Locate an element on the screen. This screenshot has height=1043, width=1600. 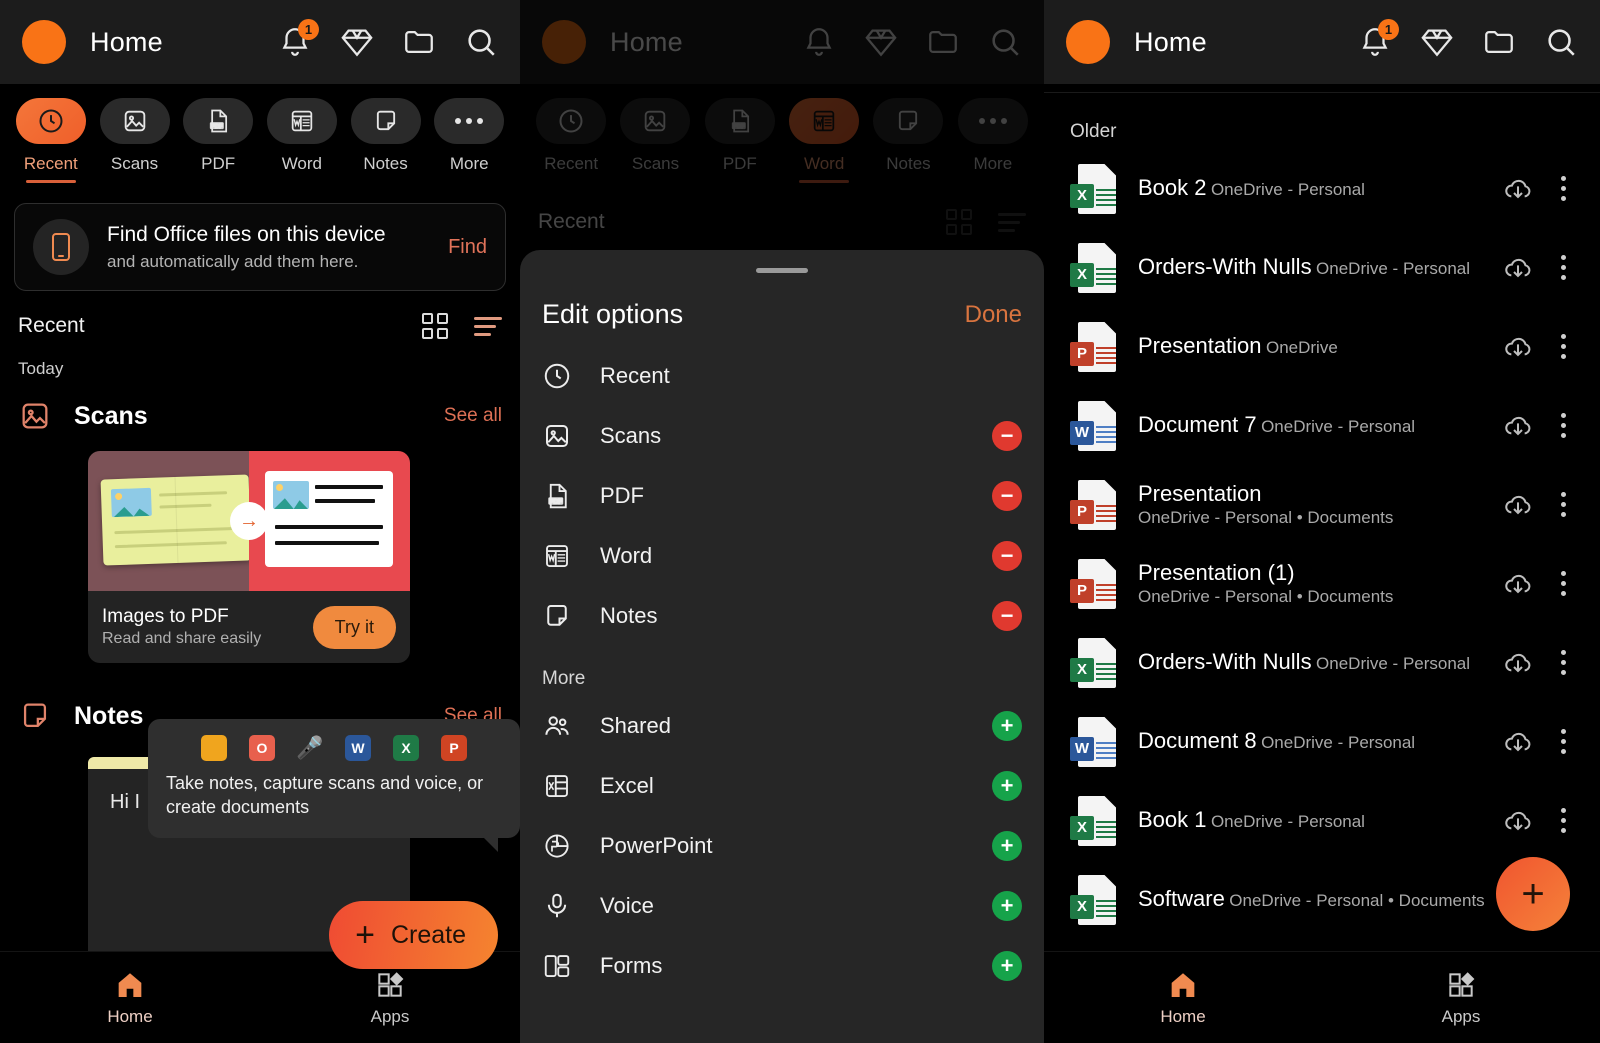
table-row: X Book 1 OneDrive - Personal is located at coordinates (1322, 820).